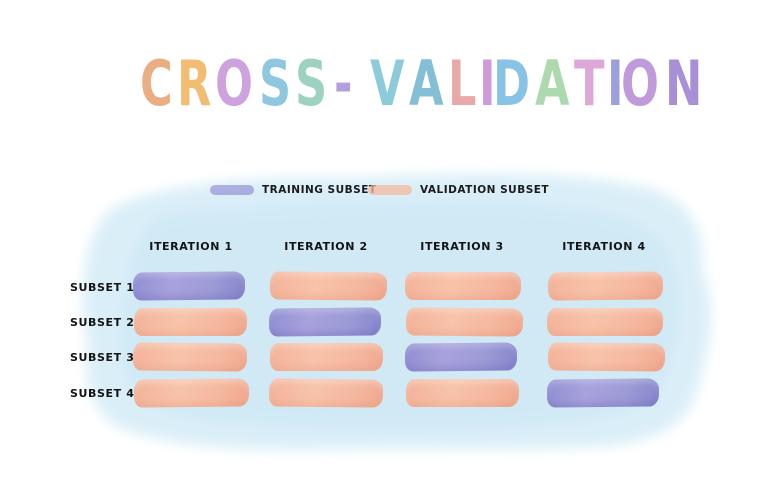  I want to click on legend-swatch-validation, so click(390, 190).